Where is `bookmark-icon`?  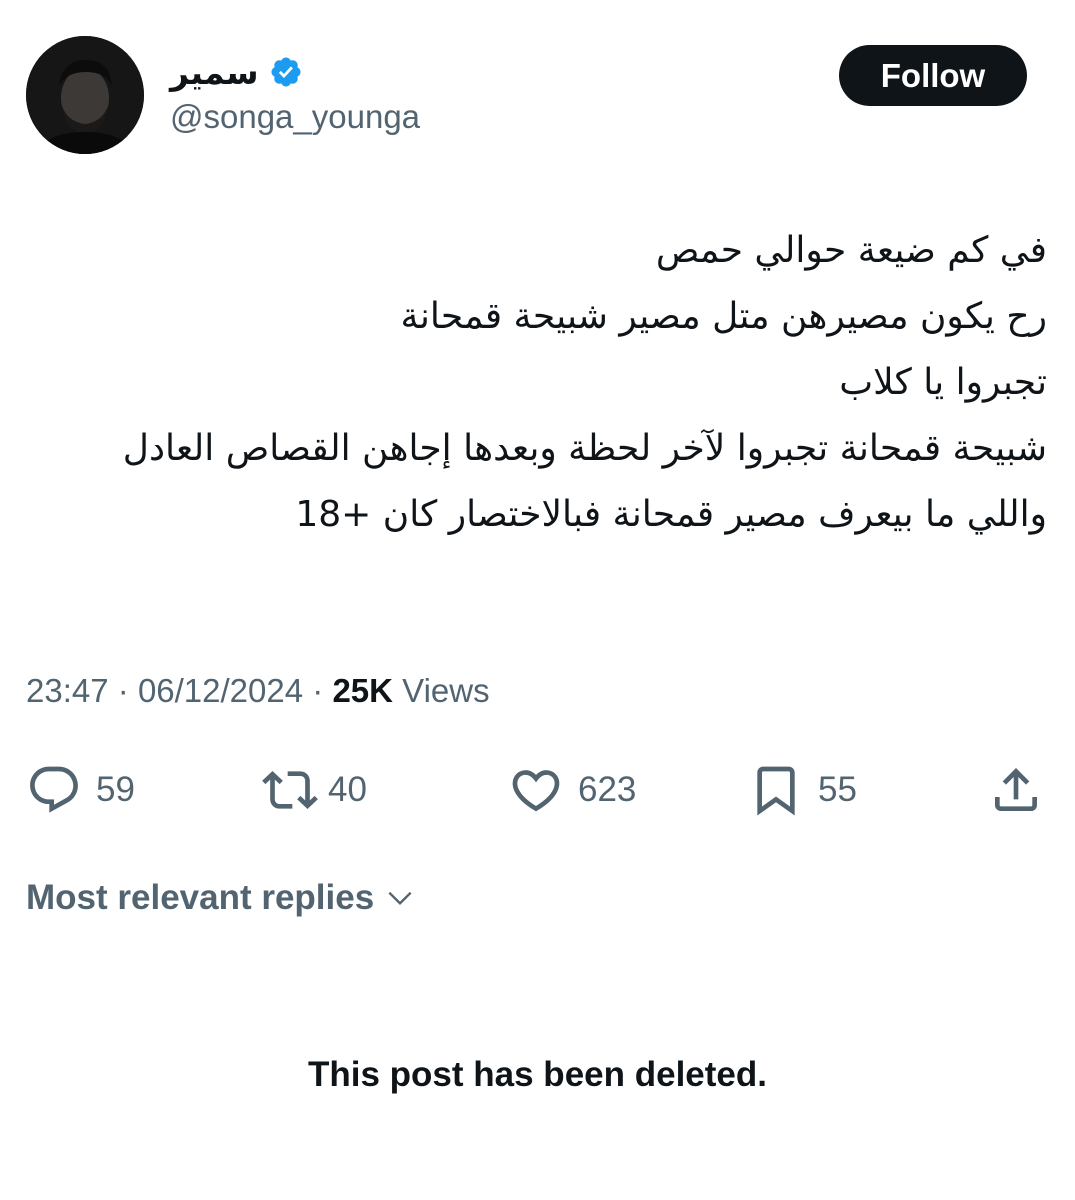 bookmark-icon is located at coordinates (776, 791).